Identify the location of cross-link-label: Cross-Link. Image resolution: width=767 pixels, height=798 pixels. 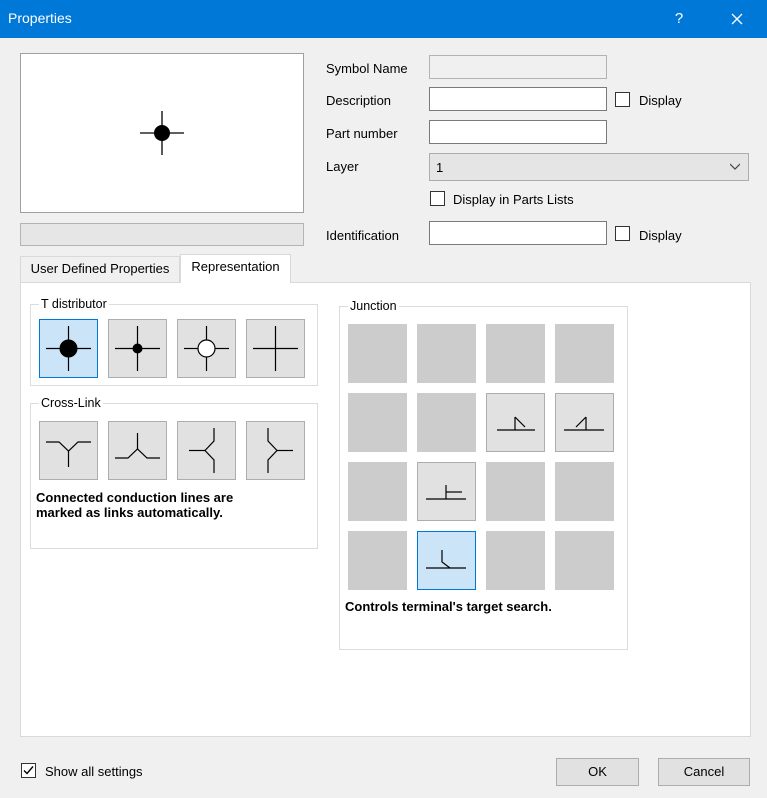
(71, 403).